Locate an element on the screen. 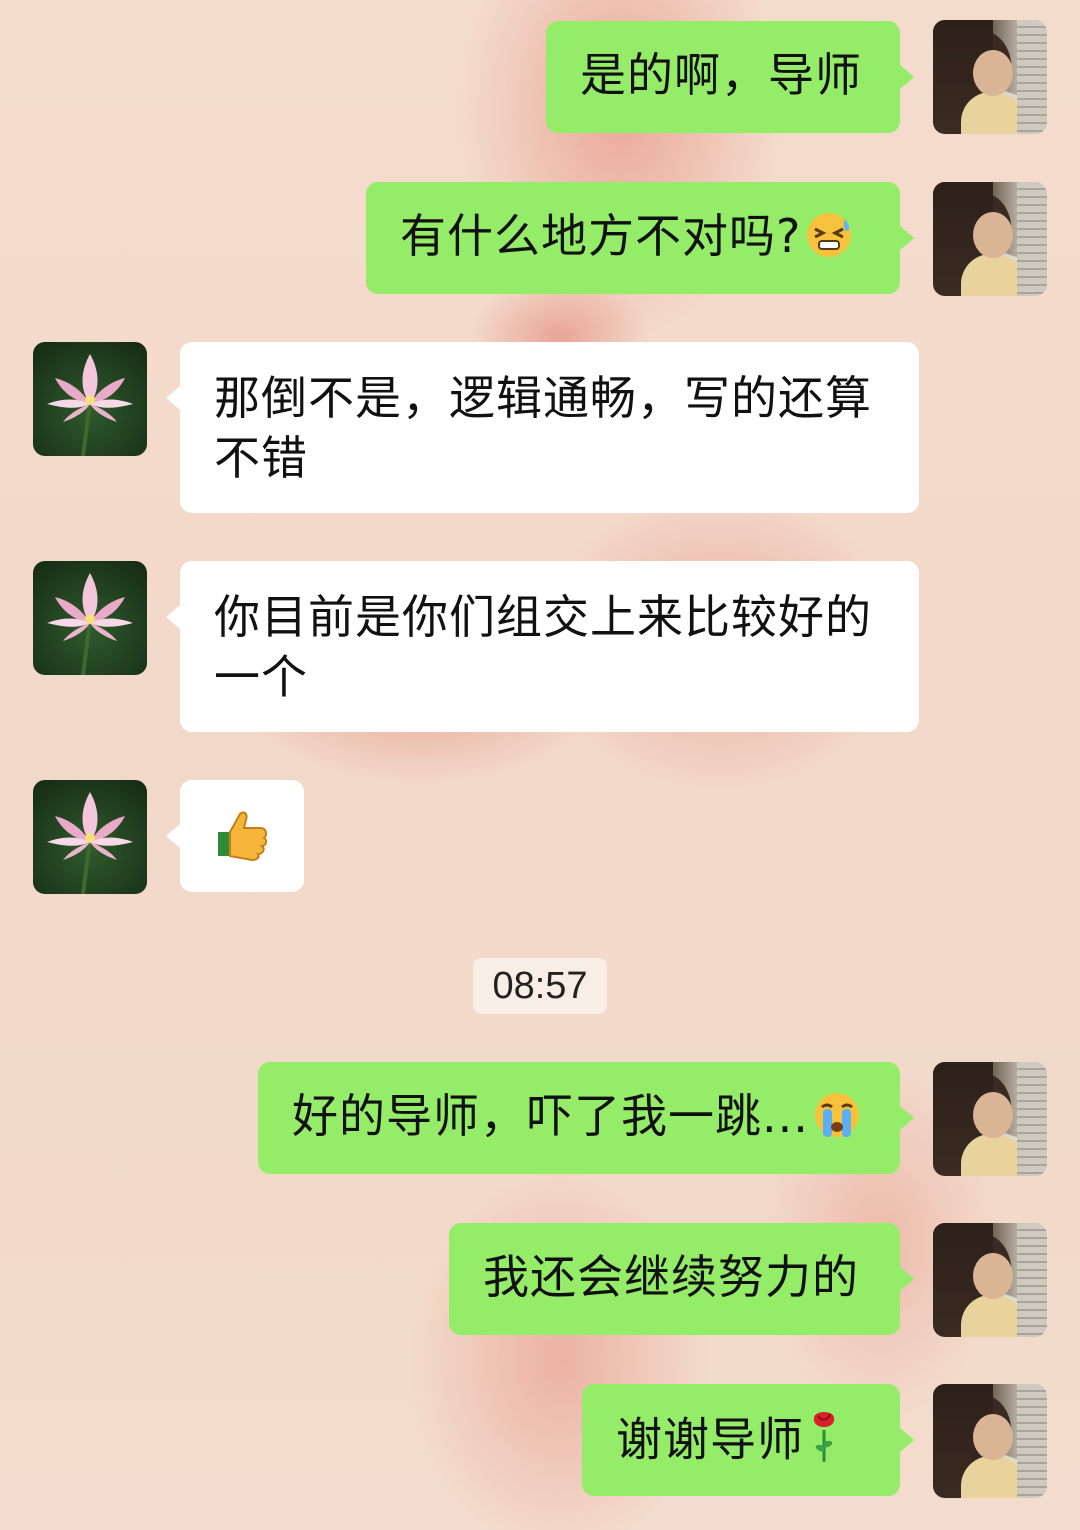 The height and width of the screenshot is (1530, 1080). message-bubble-self: 谢谢导师 is located at coordinates (741, 1440).